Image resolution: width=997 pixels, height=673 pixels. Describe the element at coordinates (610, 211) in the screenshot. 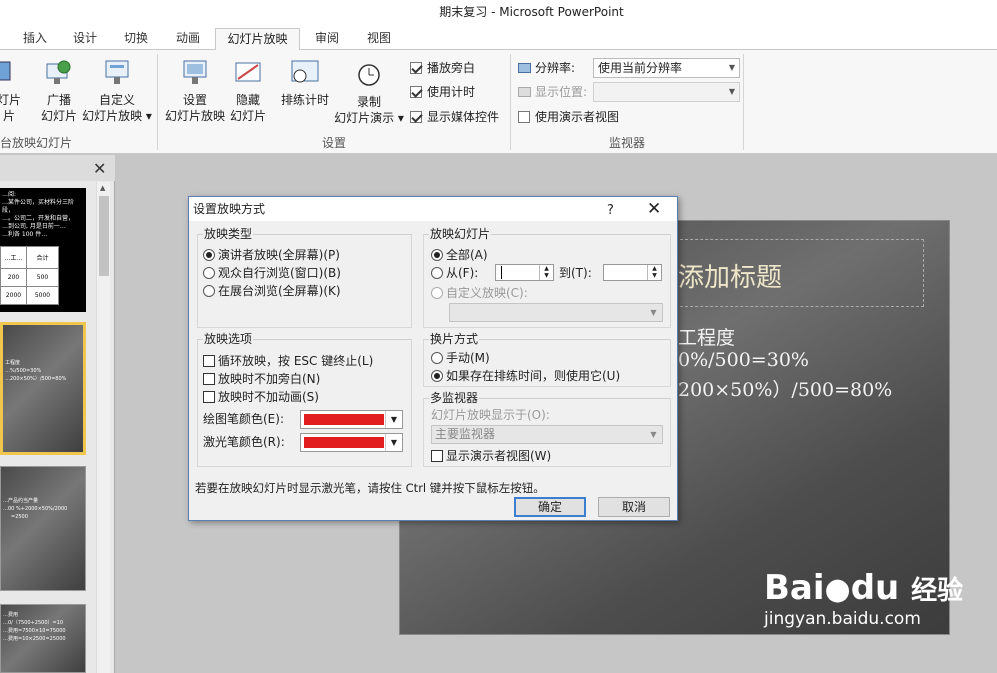

I see `help-button: ?` at that location.